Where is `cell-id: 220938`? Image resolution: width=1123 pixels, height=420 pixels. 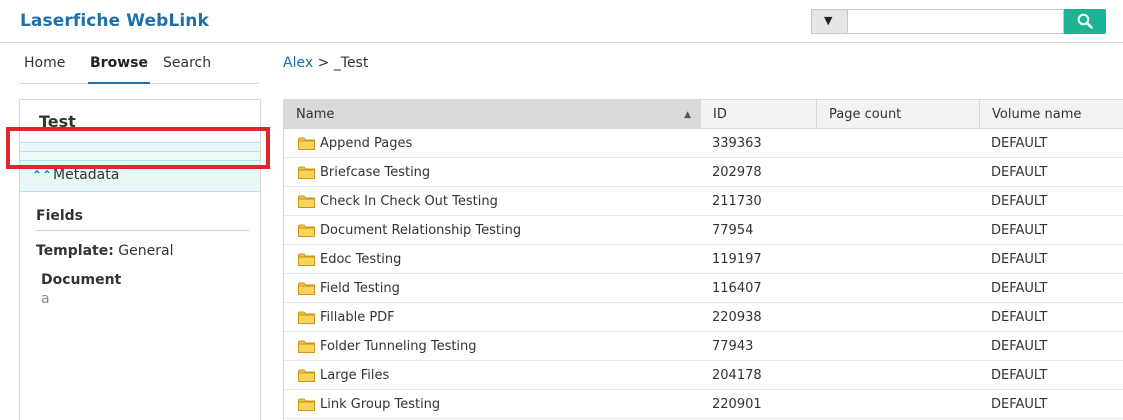
cell-id: 220938 is located at coordinates (737, 317).